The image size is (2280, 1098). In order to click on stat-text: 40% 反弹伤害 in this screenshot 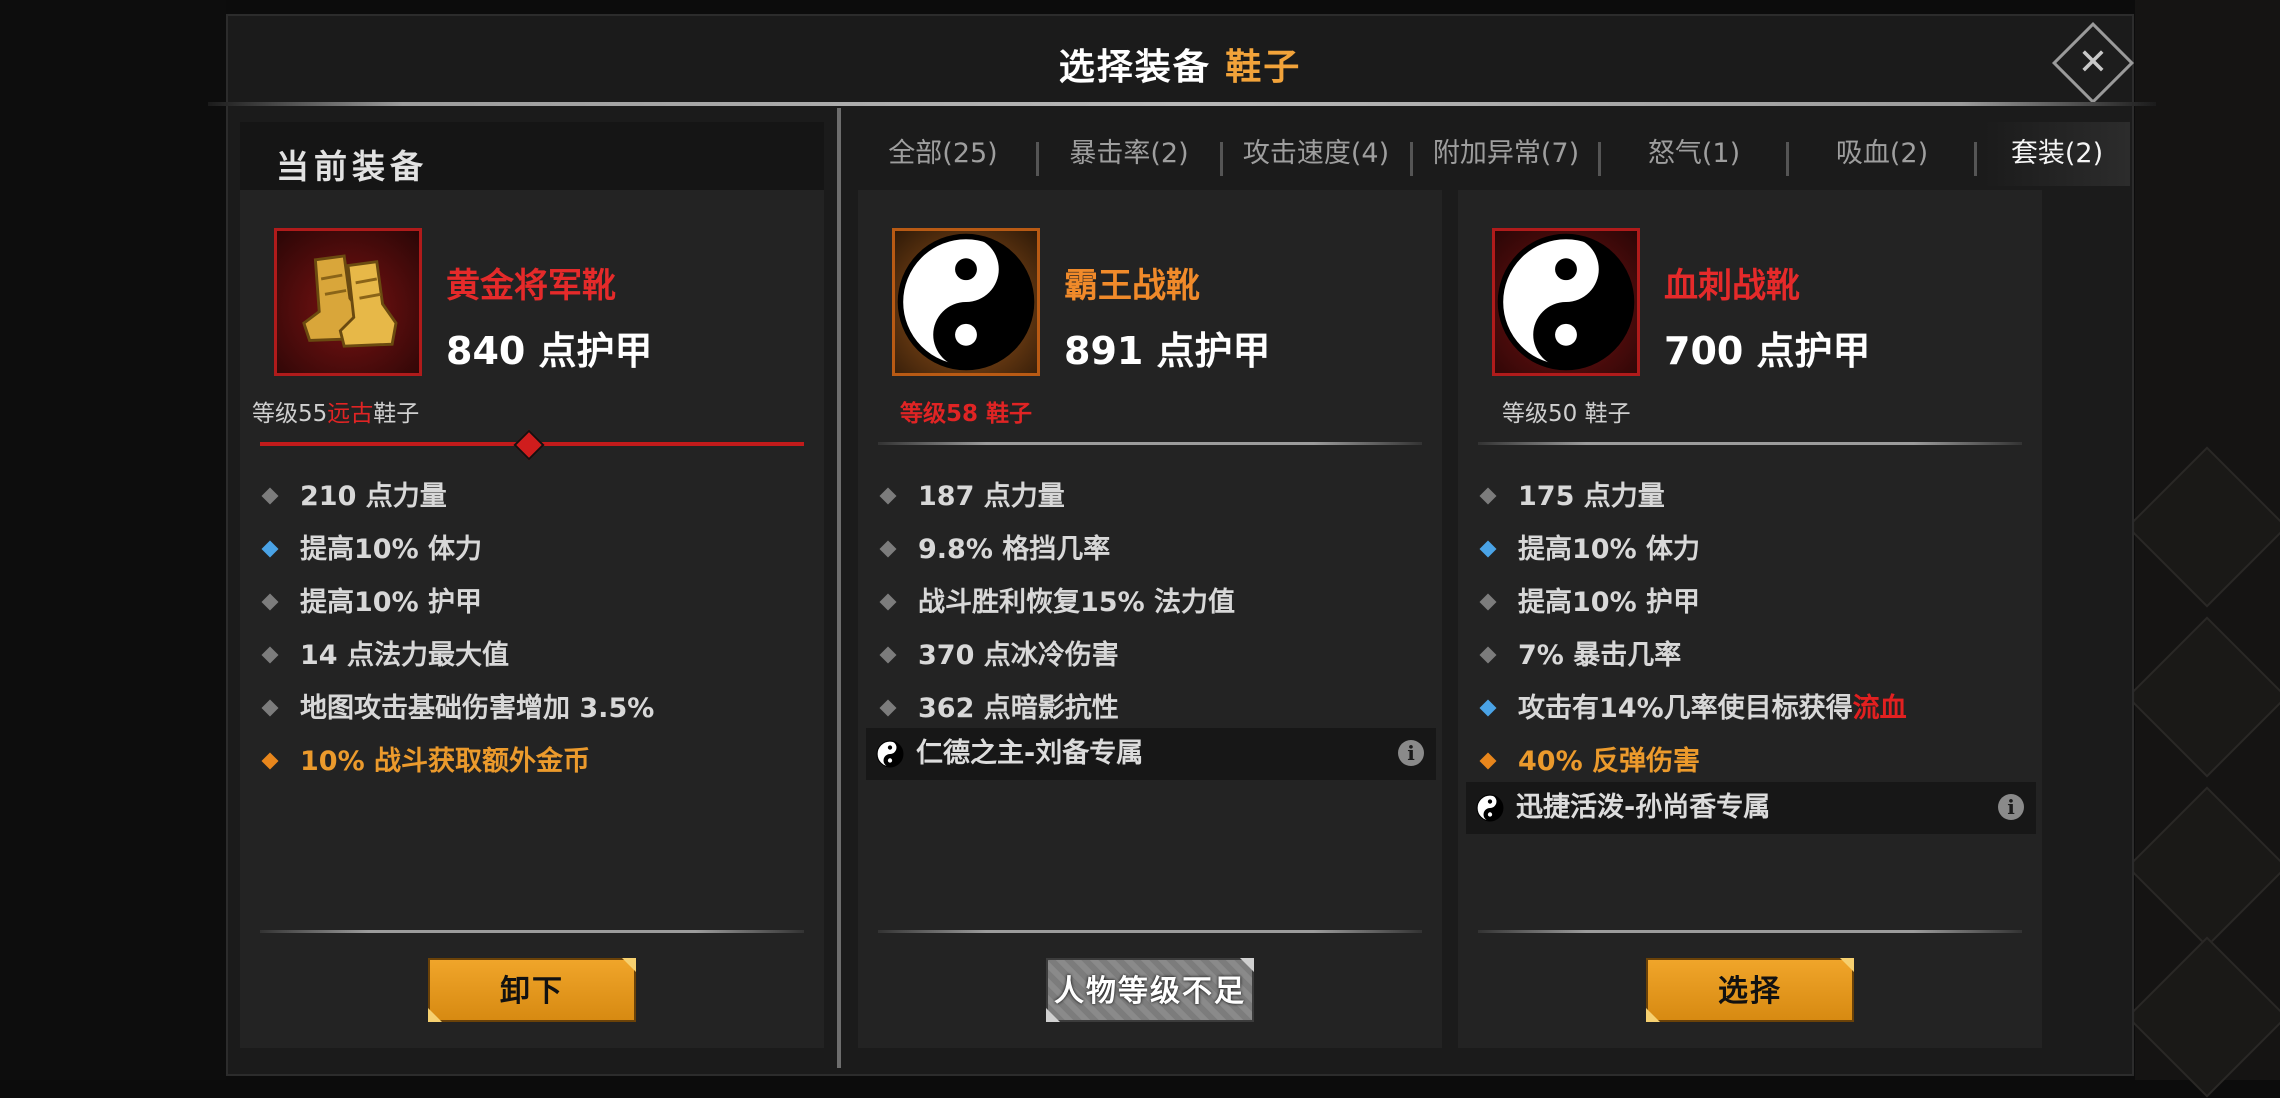, I will do `click(1609, 761)`.